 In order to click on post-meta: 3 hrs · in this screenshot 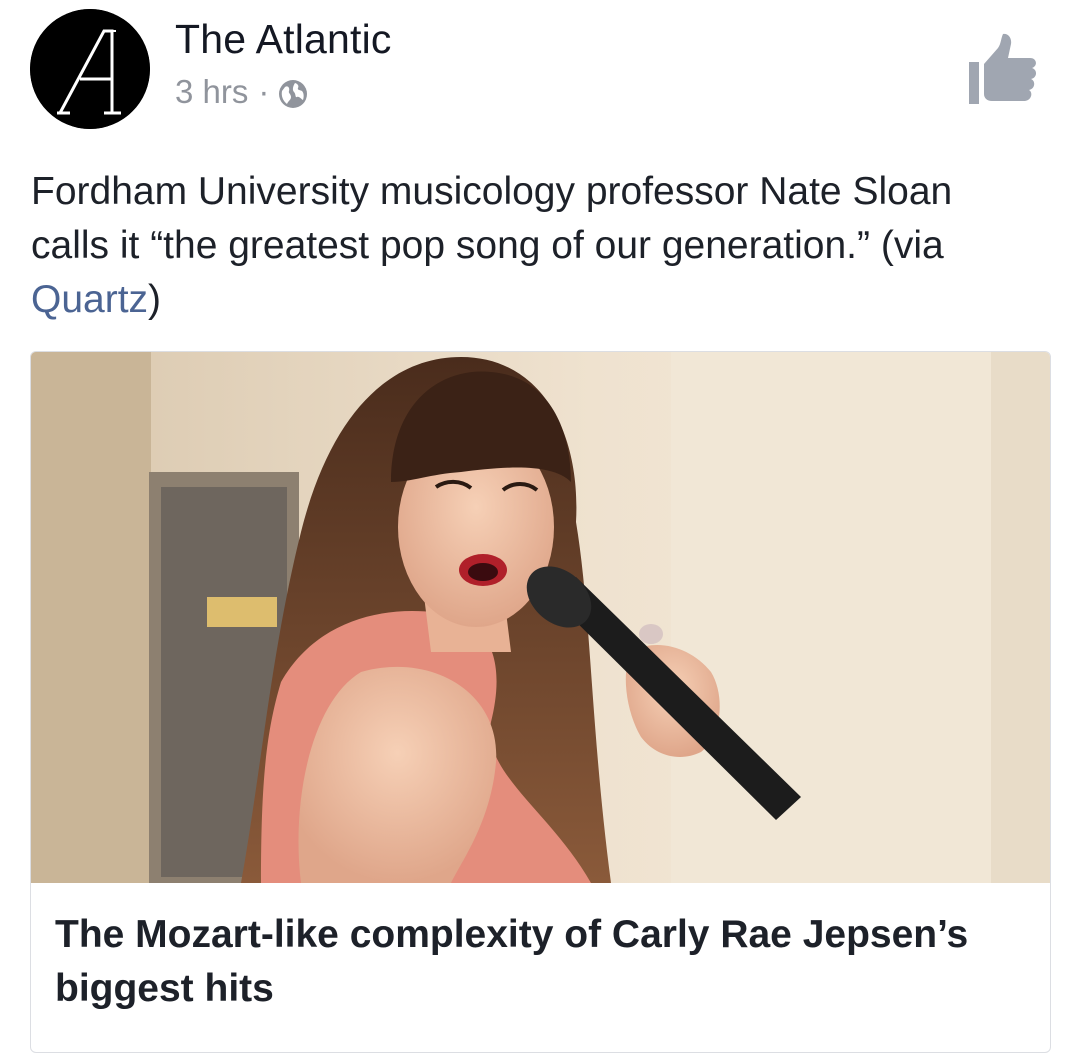, I will do `click(242, 92)`.